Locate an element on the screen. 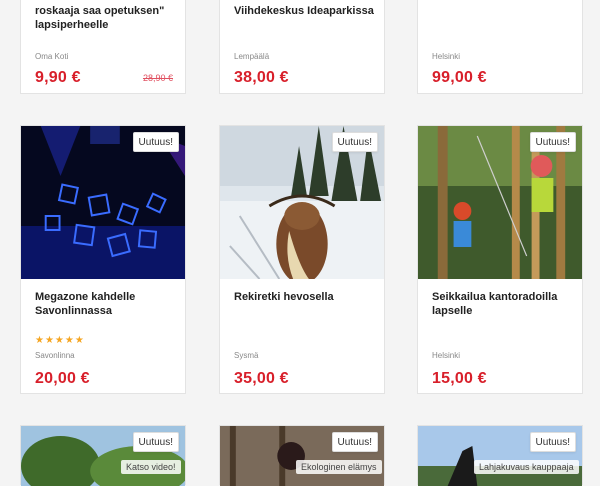 This screenshot has width=600, height=486. product-location: Savonlinna is located at coordinates (55, 355).